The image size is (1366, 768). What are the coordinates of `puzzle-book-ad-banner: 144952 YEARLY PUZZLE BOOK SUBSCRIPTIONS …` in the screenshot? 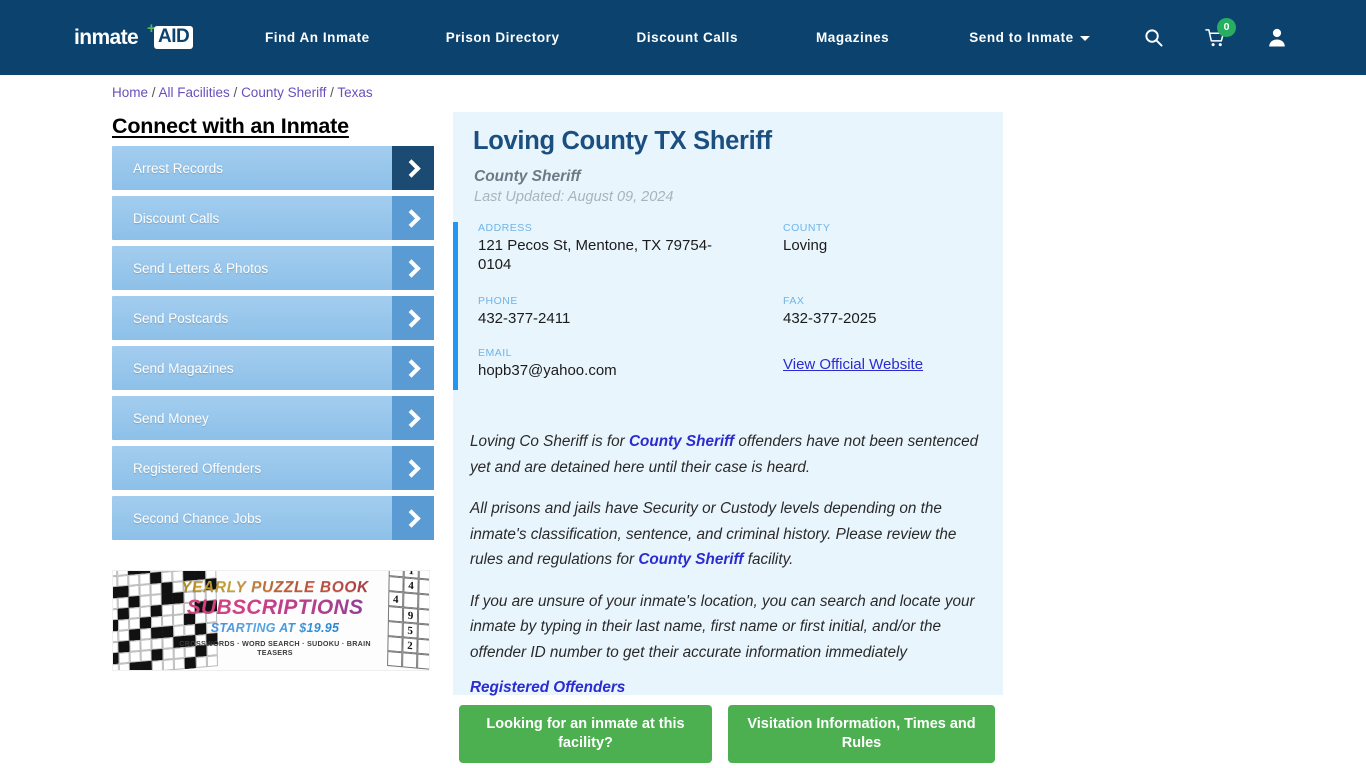 It's located at (271, 620).